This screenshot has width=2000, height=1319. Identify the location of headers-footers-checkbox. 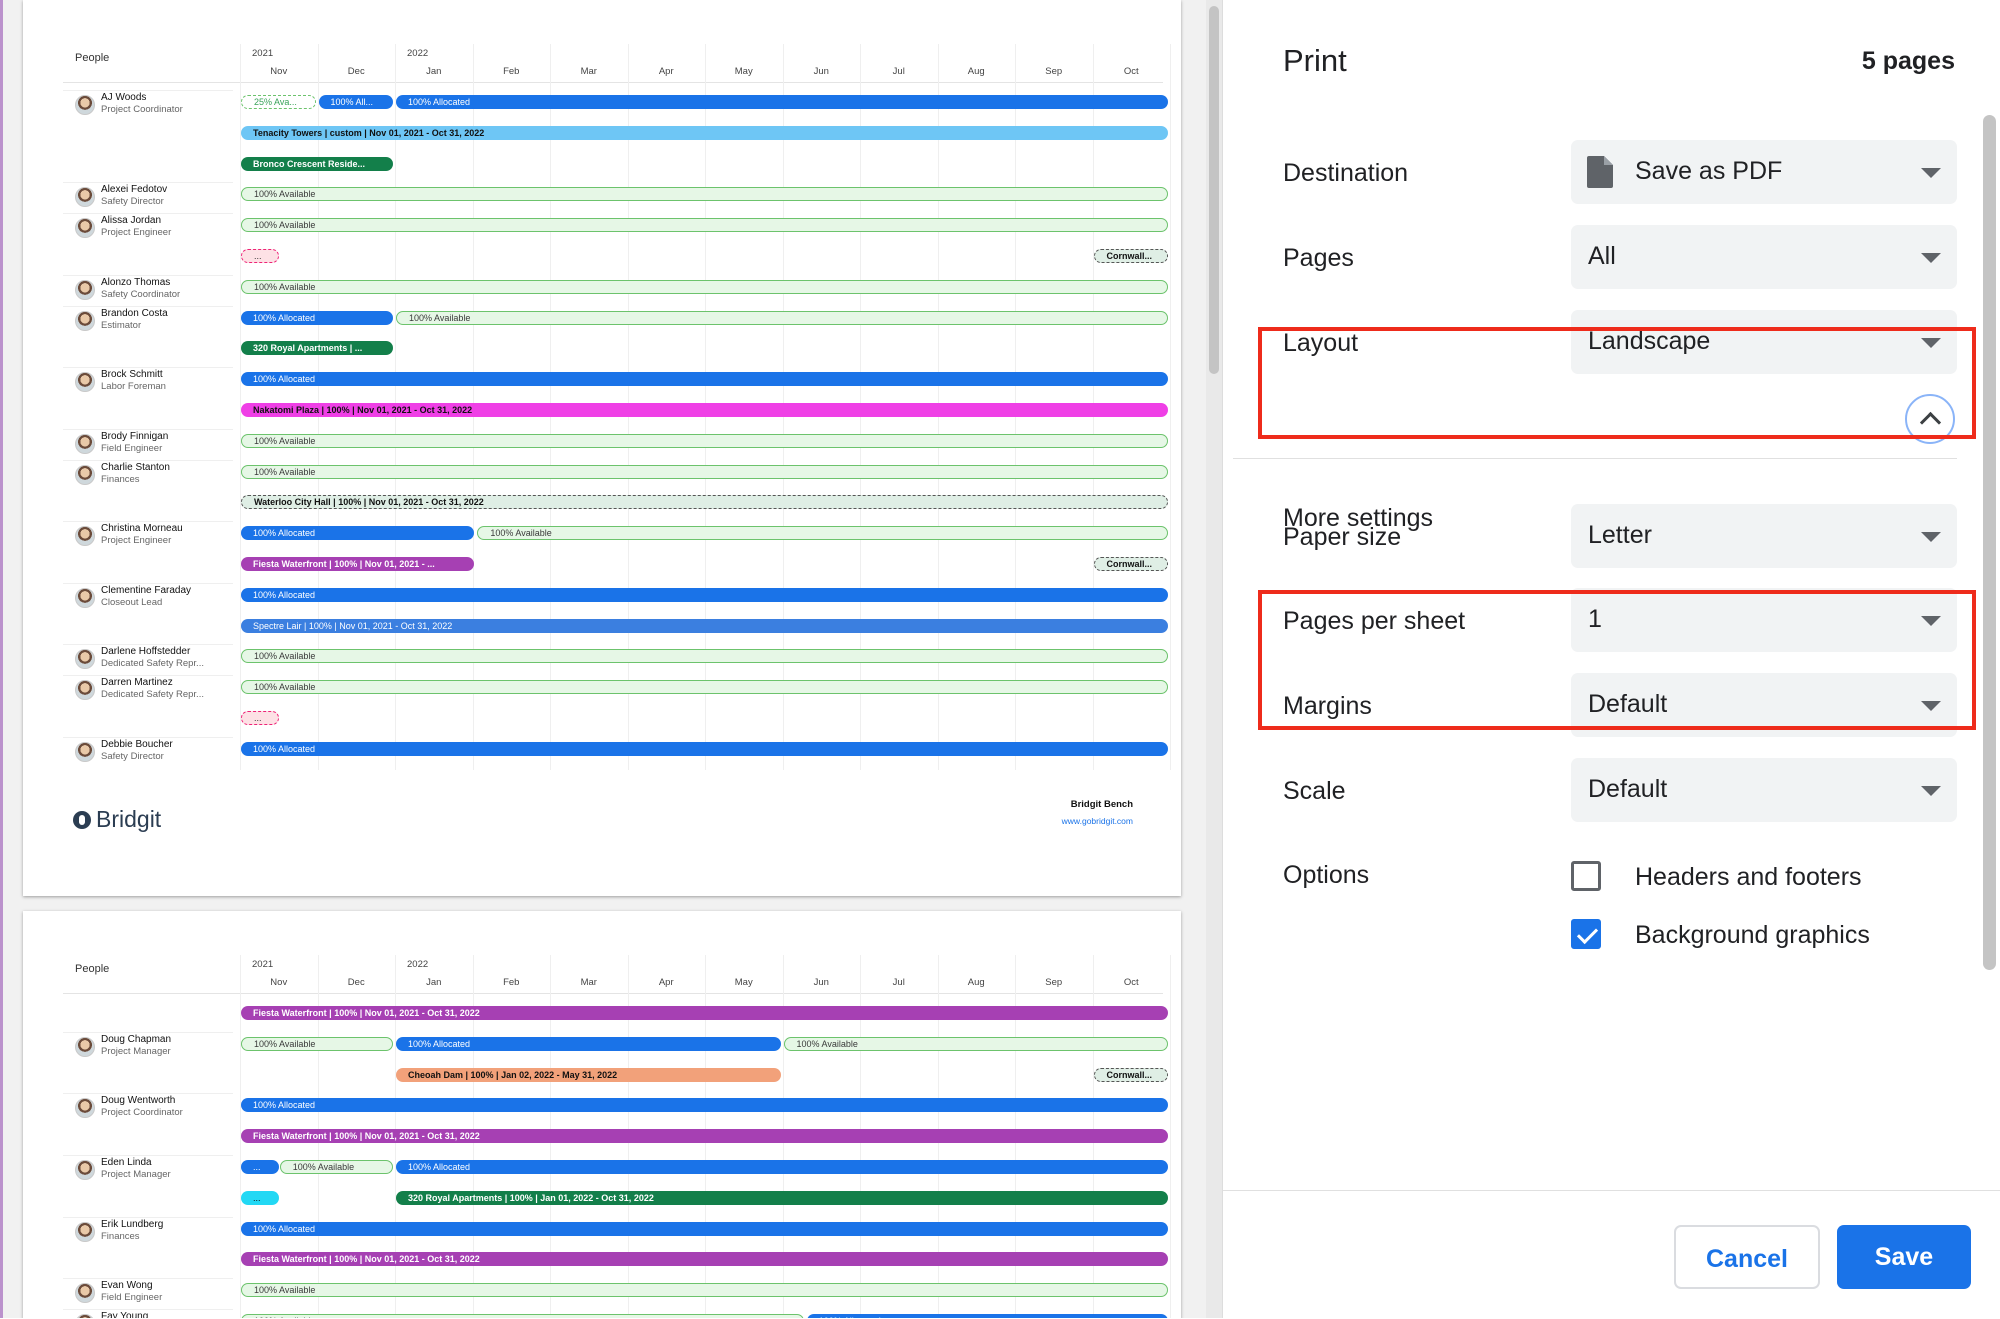
(1586, 876).